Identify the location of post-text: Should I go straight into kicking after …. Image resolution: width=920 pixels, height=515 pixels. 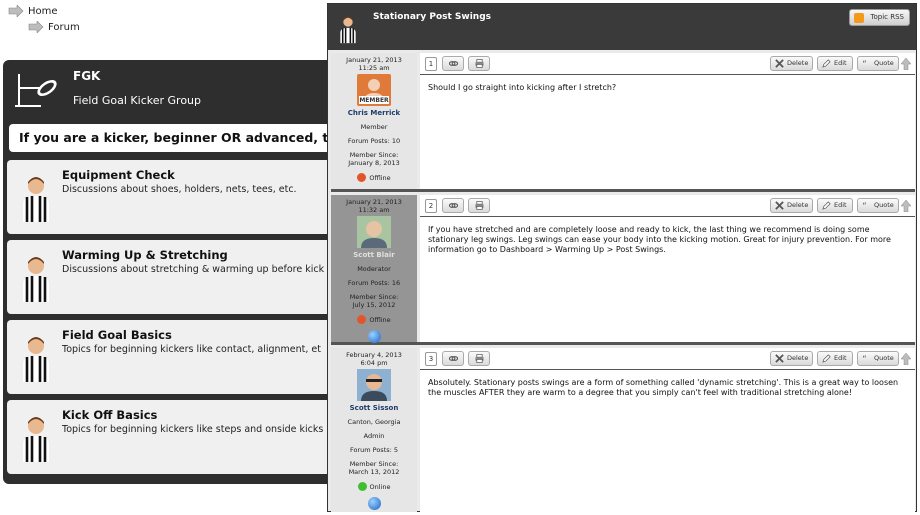
(522, 87).